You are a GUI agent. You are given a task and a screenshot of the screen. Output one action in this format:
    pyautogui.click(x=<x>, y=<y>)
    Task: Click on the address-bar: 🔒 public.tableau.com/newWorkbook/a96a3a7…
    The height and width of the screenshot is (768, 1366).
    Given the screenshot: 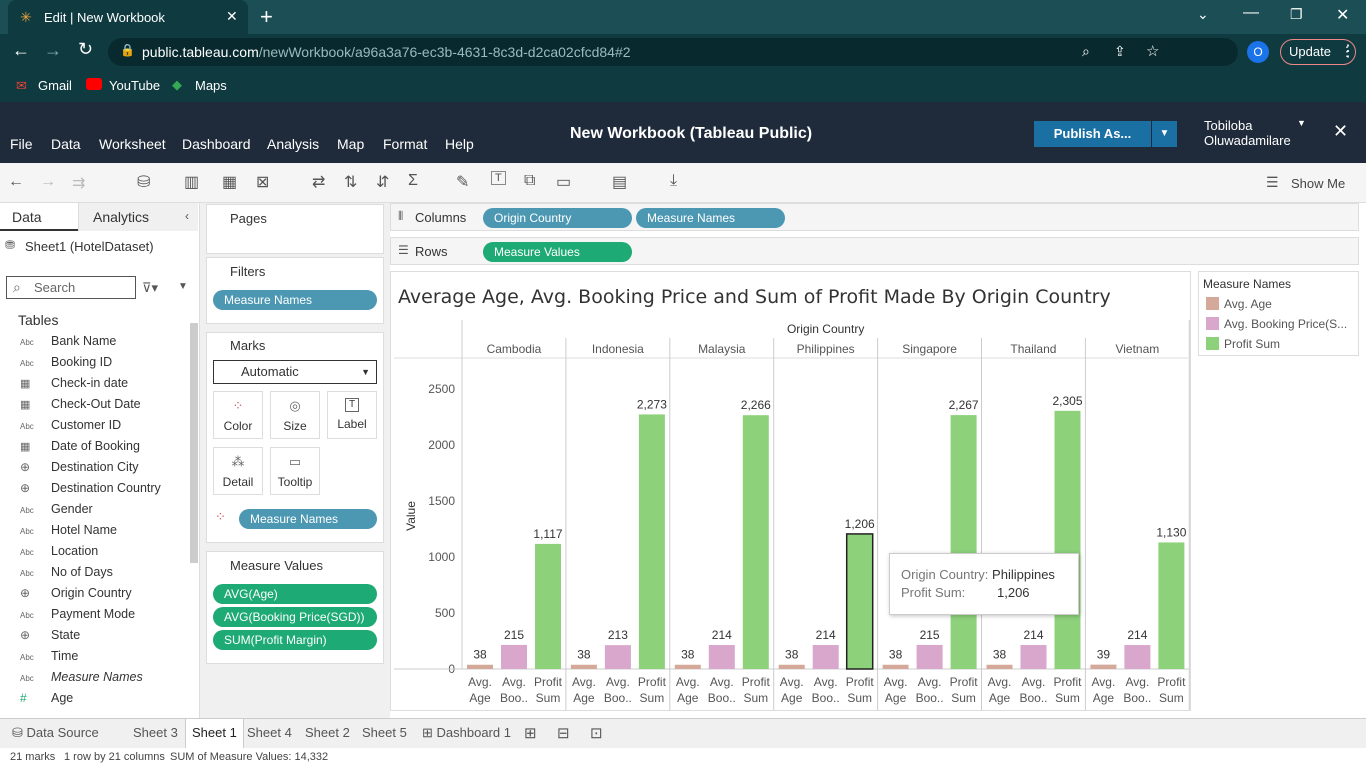 What is the action you would take?
    pyautogui.click(x=673, y=52)
    